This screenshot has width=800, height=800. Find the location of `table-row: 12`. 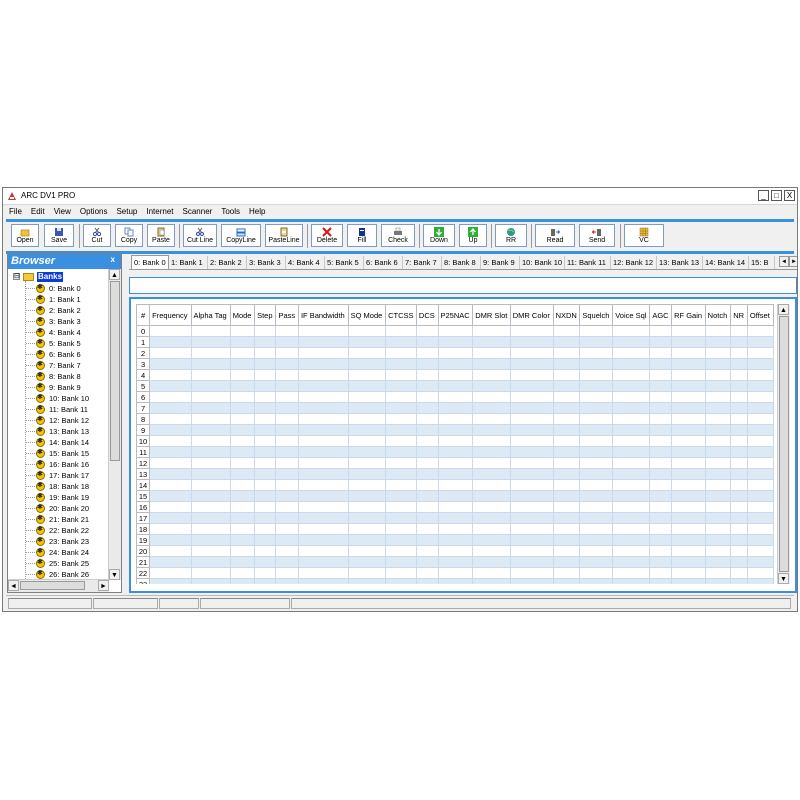

table-row: 12 is located at coordinates (455, 463).